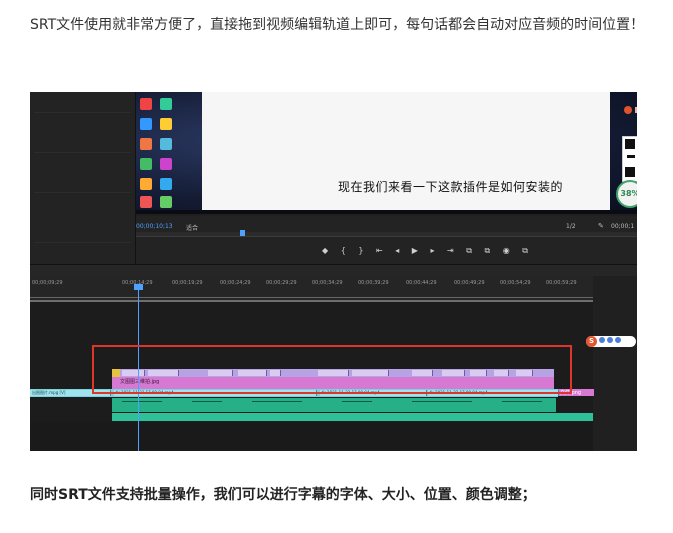 The image size is (673, 533). I want to click on timecode-display: 00;00;10;13, so click(154, 226).